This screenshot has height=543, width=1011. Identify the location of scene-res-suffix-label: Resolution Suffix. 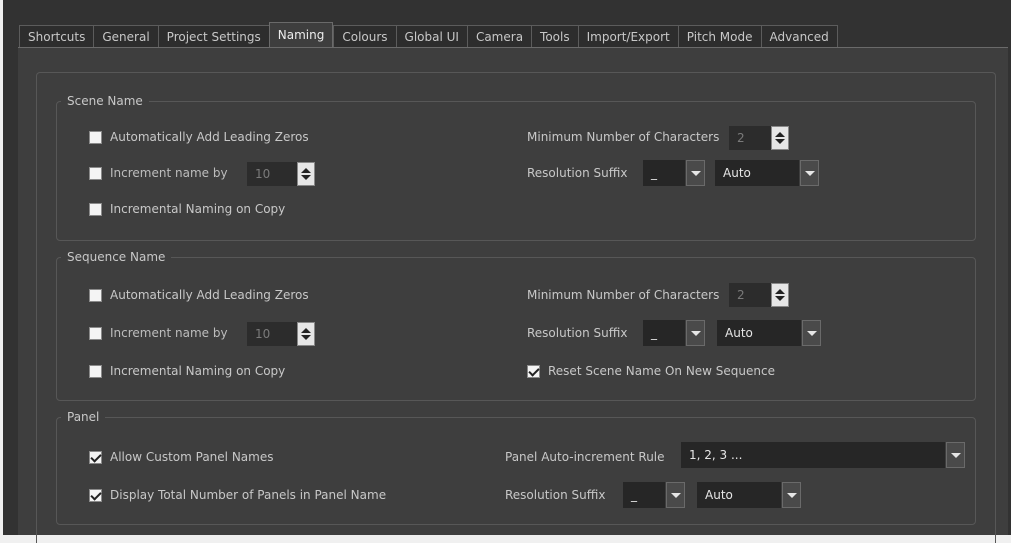
(577, 173).